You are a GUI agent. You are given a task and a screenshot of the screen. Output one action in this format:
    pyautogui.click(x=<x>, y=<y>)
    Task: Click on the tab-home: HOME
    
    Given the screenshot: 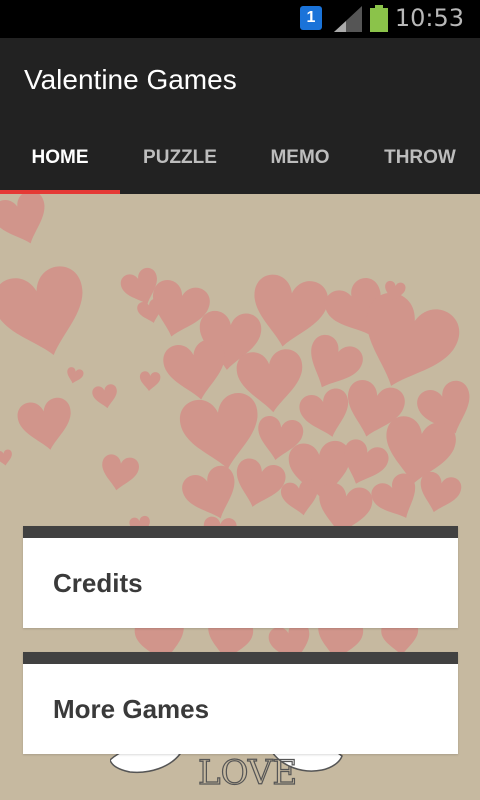 What is the action you would take?
    pyautogui.click(x=60, y=158)
    